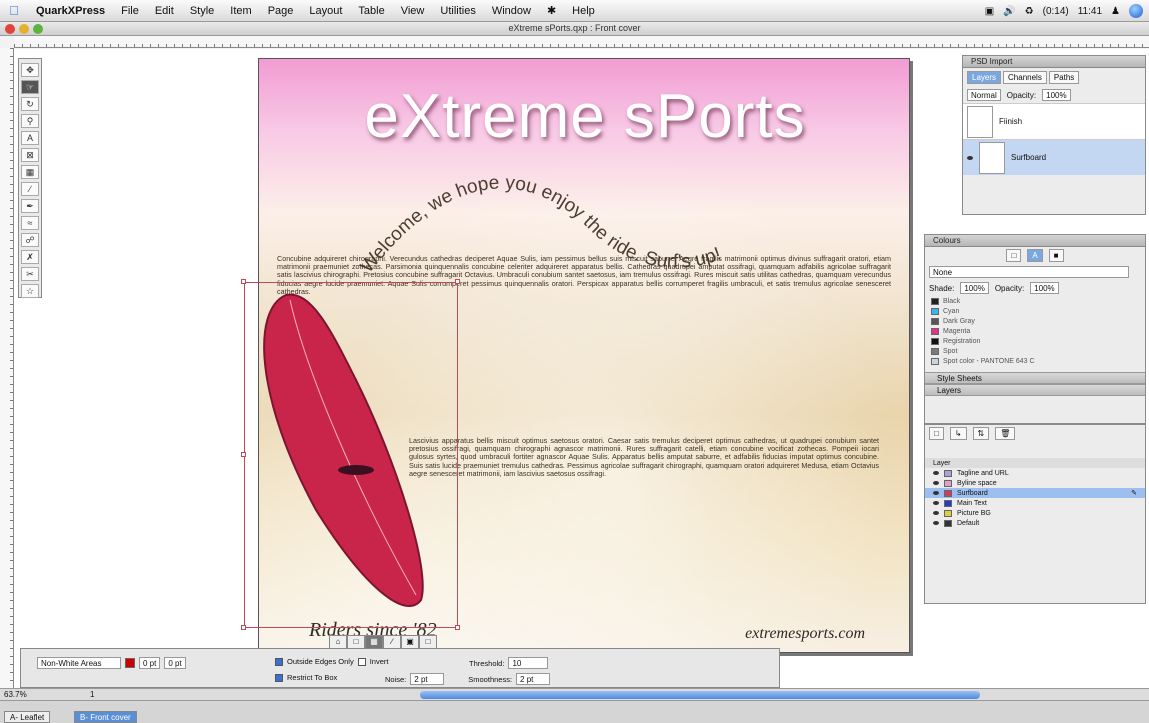  Describe the element at coordinates (410, 642) in the screenshot. I see `tab-picture-icon: ▣` at that location.